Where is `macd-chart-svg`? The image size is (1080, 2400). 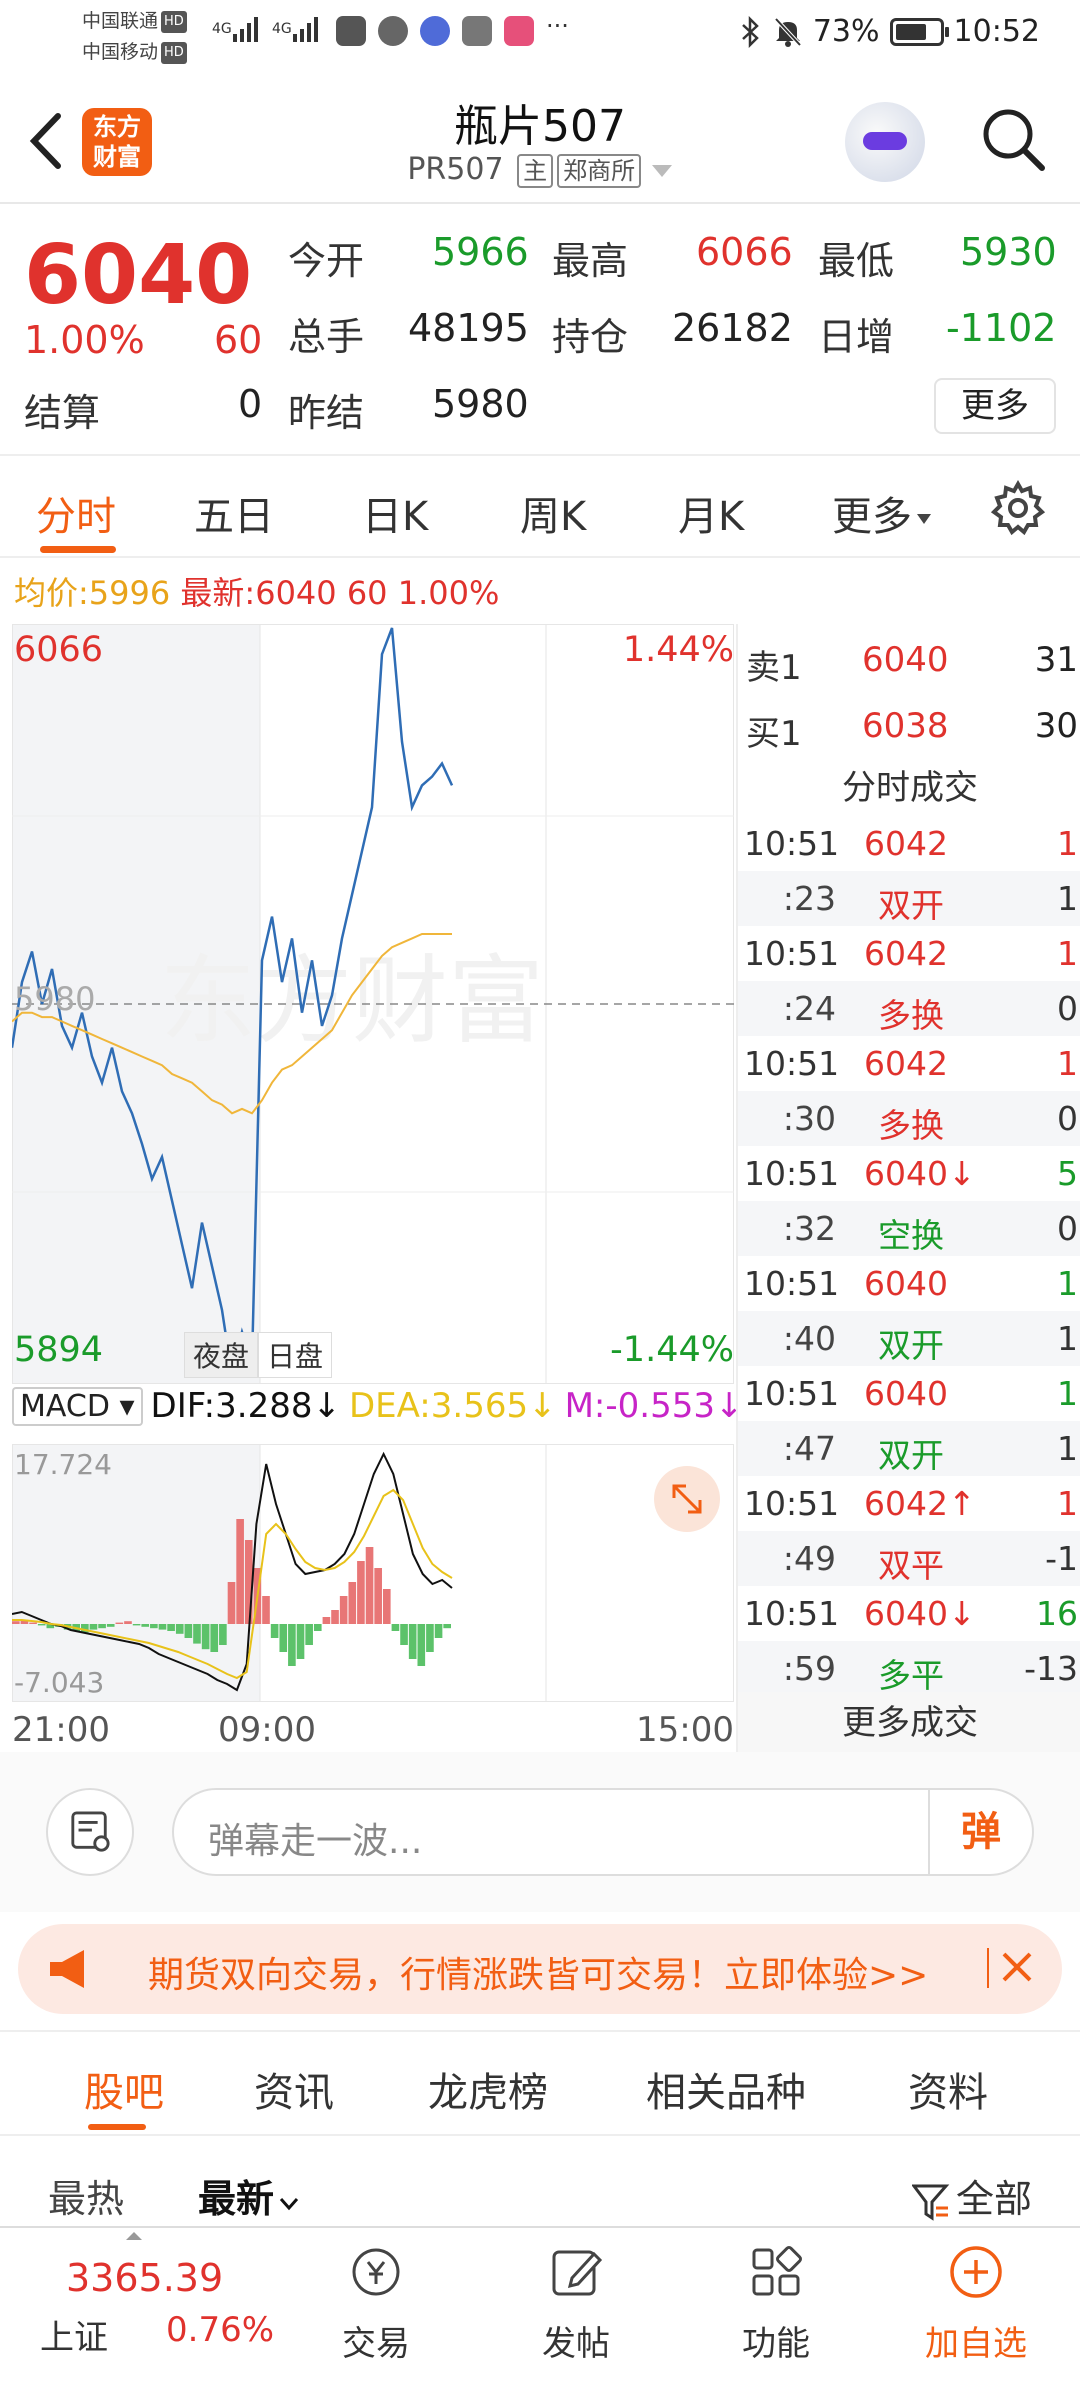
macd-chart-svg is located at coordinates (372, 1573).